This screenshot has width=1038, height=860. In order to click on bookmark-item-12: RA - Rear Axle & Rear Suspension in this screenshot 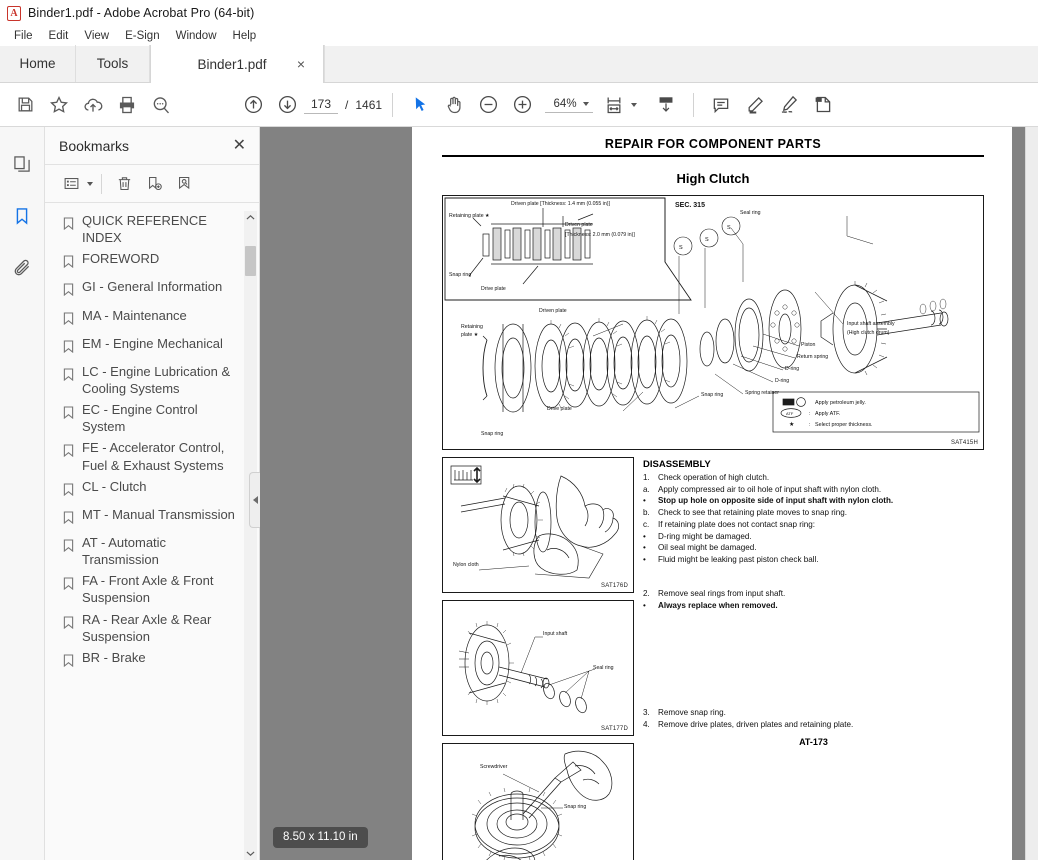, I will do `click(152, 628)`.